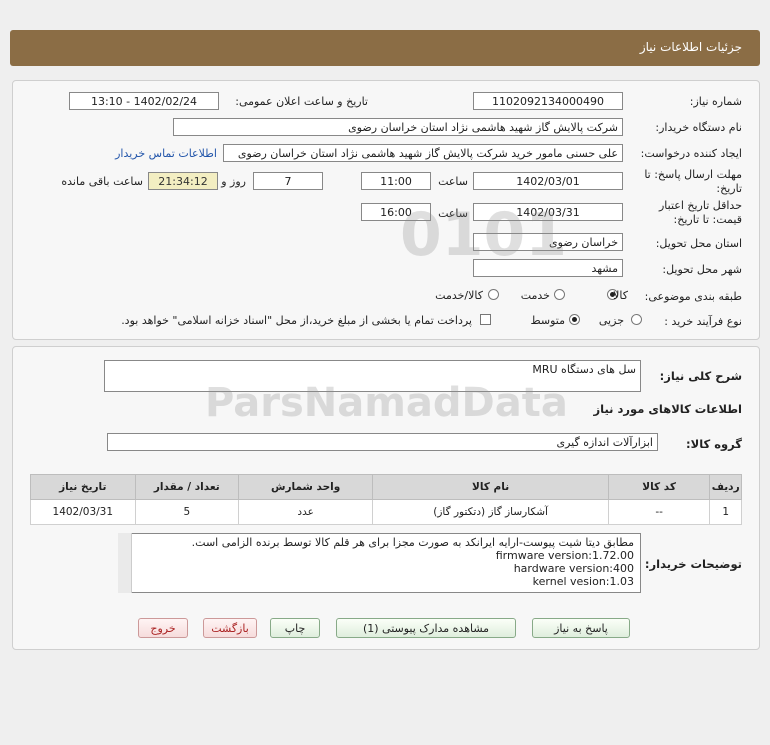  What do you see at coordinates (725, 487) in the screenshot?
I see `col-row-number: ردیف` at bounding box center [725, 487].